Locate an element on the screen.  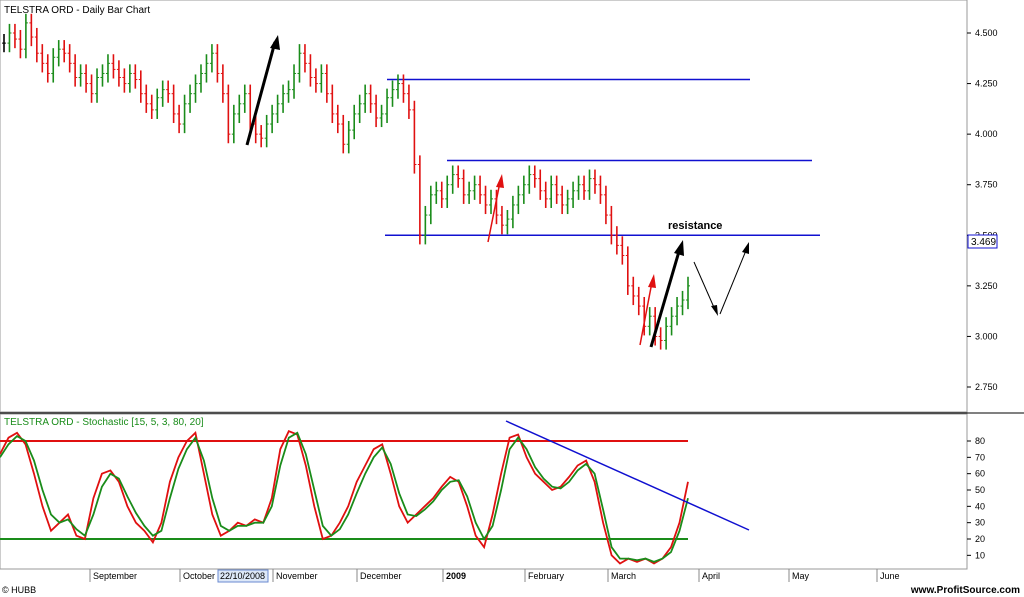
stochastic-tick-label: 20 is located at coordinates (980, 539).